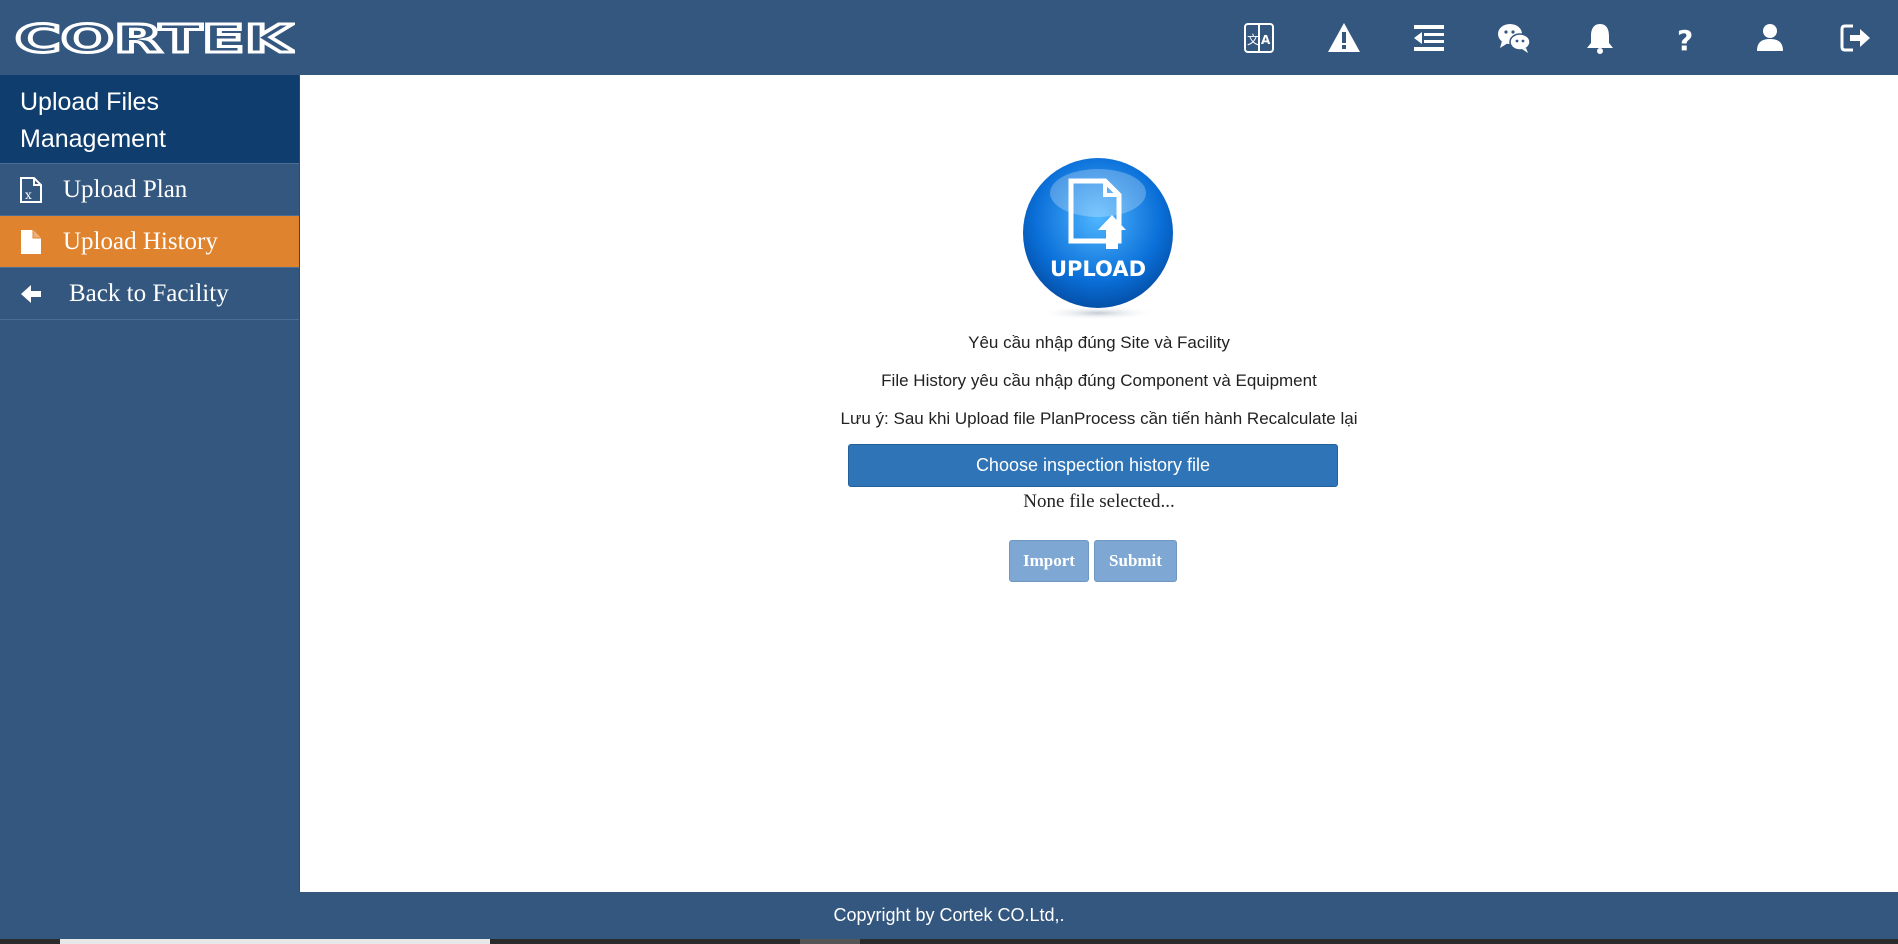 The image size is (1898, 944). Describe the element at coordinates (1770, 38) in the screenshot. I see `user-icon` at that location.